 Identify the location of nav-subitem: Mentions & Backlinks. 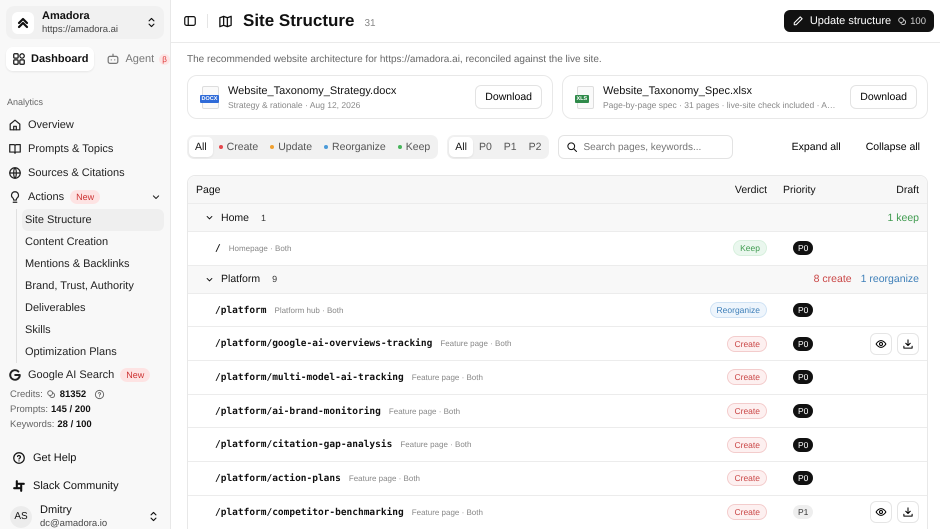
(93, 264).